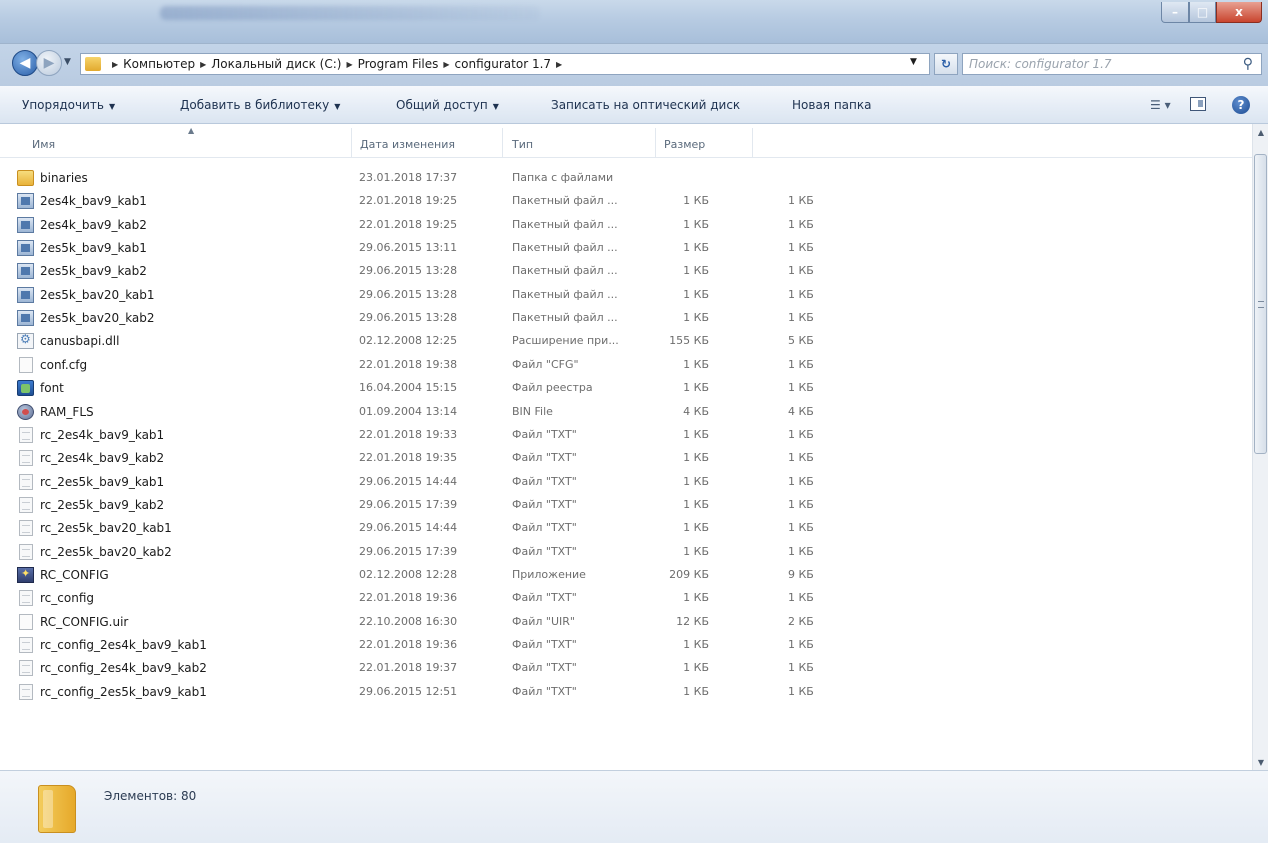  What do you see at coordinates (1260, 762) in the screenshot?
I see `scroll-down-icon: ▼` at bounding box center [1260, 762].